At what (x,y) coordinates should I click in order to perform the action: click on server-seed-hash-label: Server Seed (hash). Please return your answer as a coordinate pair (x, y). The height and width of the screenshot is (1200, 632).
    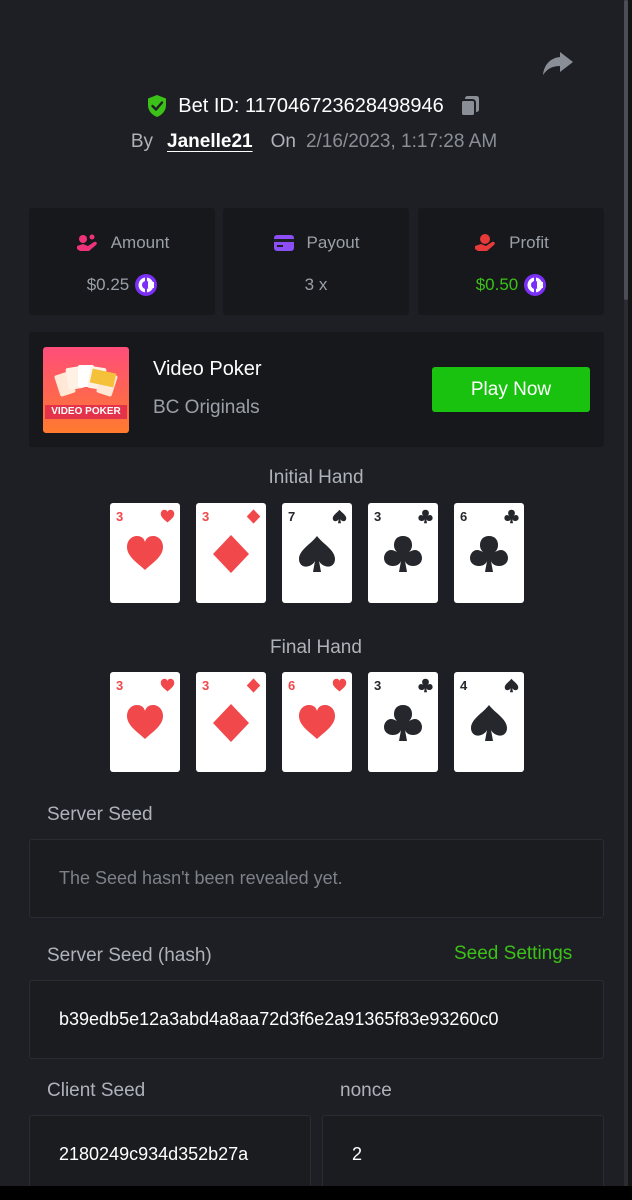
    Looking at the image, I should click on (129, 955).